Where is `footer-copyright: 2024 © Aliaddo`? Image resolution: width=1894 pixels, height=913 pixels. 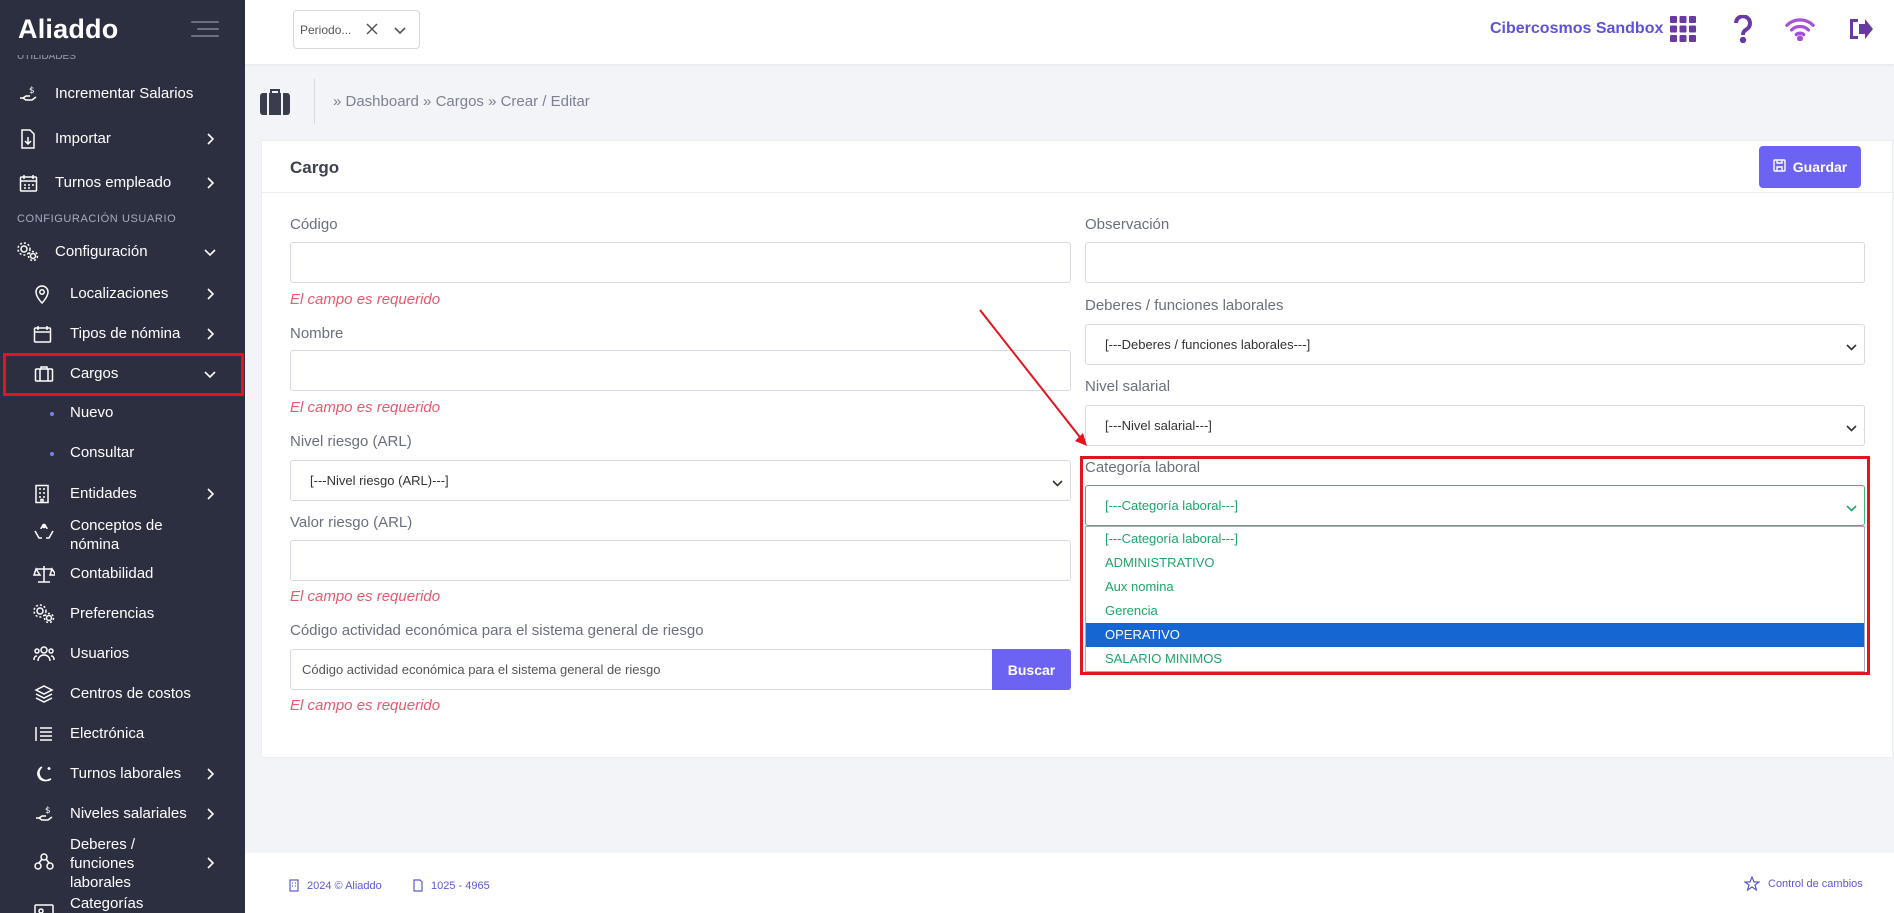 footer-copyright: 2024 © Aliaddo is located at coordinates (335, 885).